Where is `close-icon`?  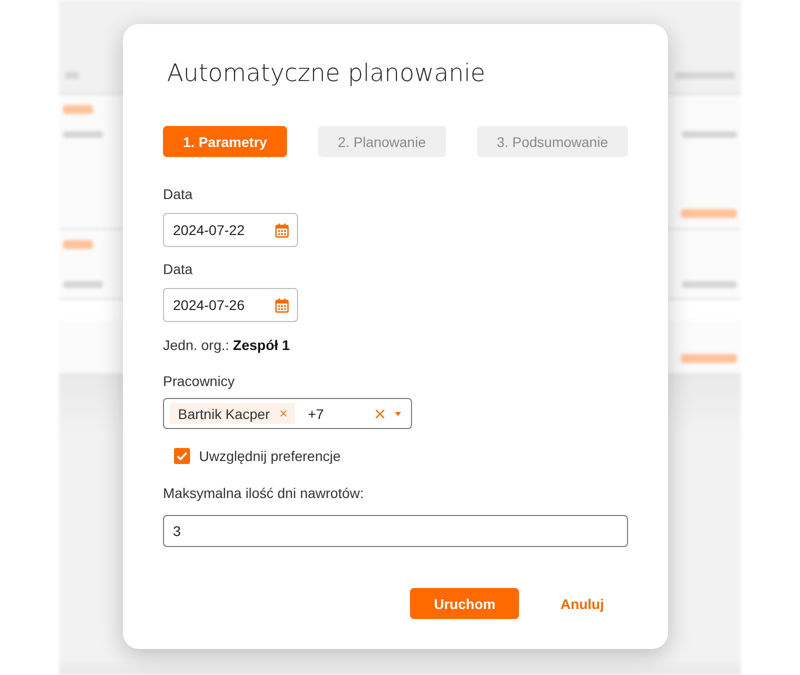 close-icon is located at coordinates (283, 413).